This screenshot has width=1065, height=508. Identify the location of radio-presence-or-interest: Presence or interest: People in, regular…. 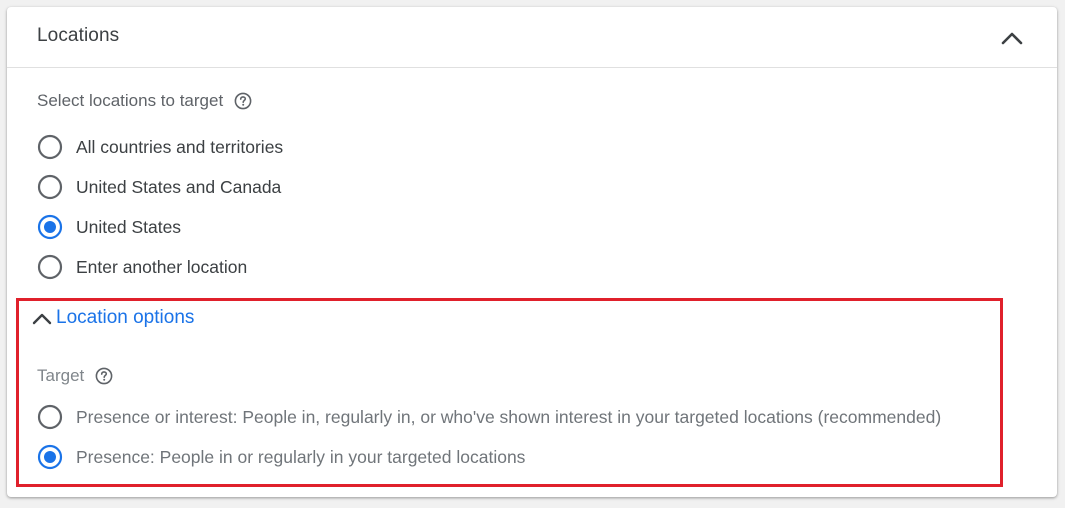
(489, 417).